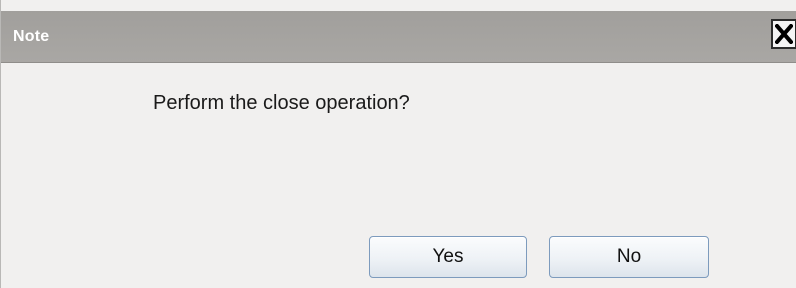 This screenshot has height=288, width=796. Describe the element at coordinates (629, 257) in the screenshot. I see `no-button: No` at that location.